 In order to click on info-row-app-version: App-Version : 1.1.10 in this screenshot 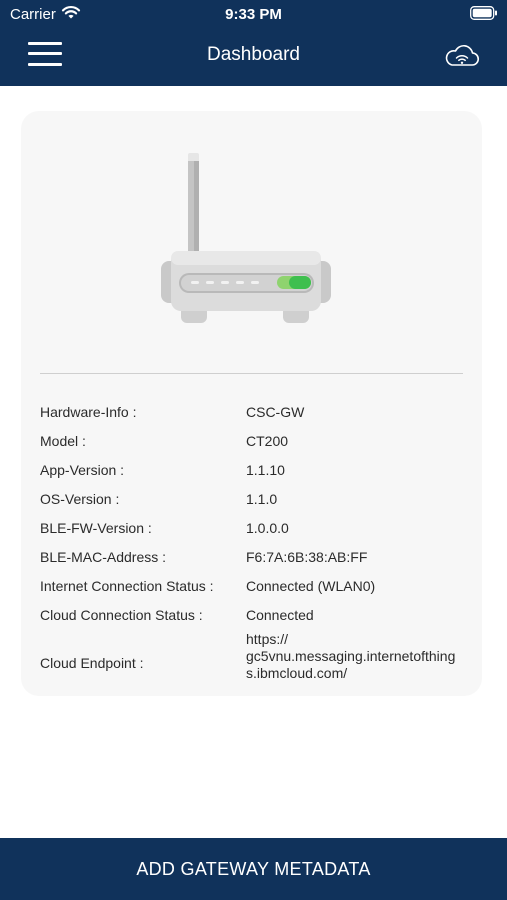, I will do `click(255, 473)`.